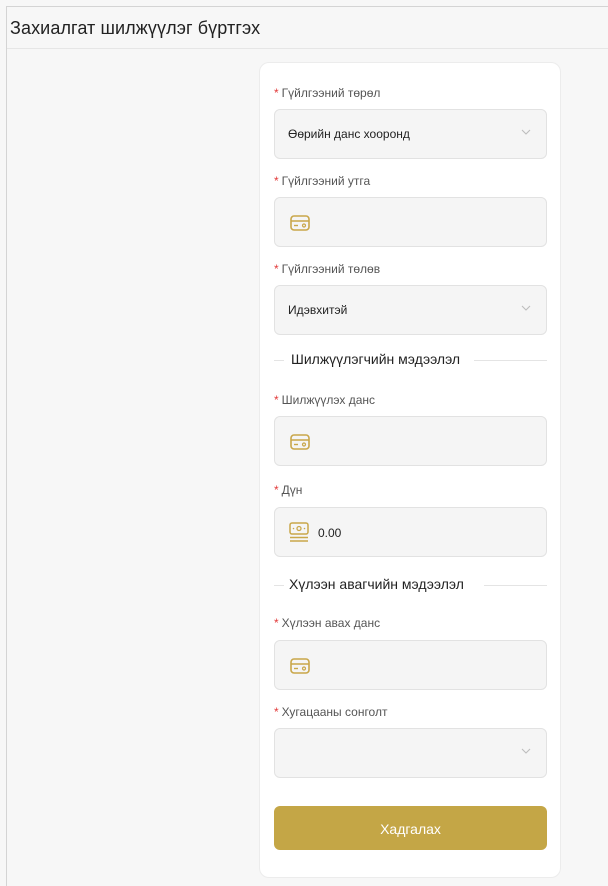 The height and width of the screenshot is (886, 608). I want to click on transaction-type-select: Өөрийн данс хооронд, so click(410, 134).